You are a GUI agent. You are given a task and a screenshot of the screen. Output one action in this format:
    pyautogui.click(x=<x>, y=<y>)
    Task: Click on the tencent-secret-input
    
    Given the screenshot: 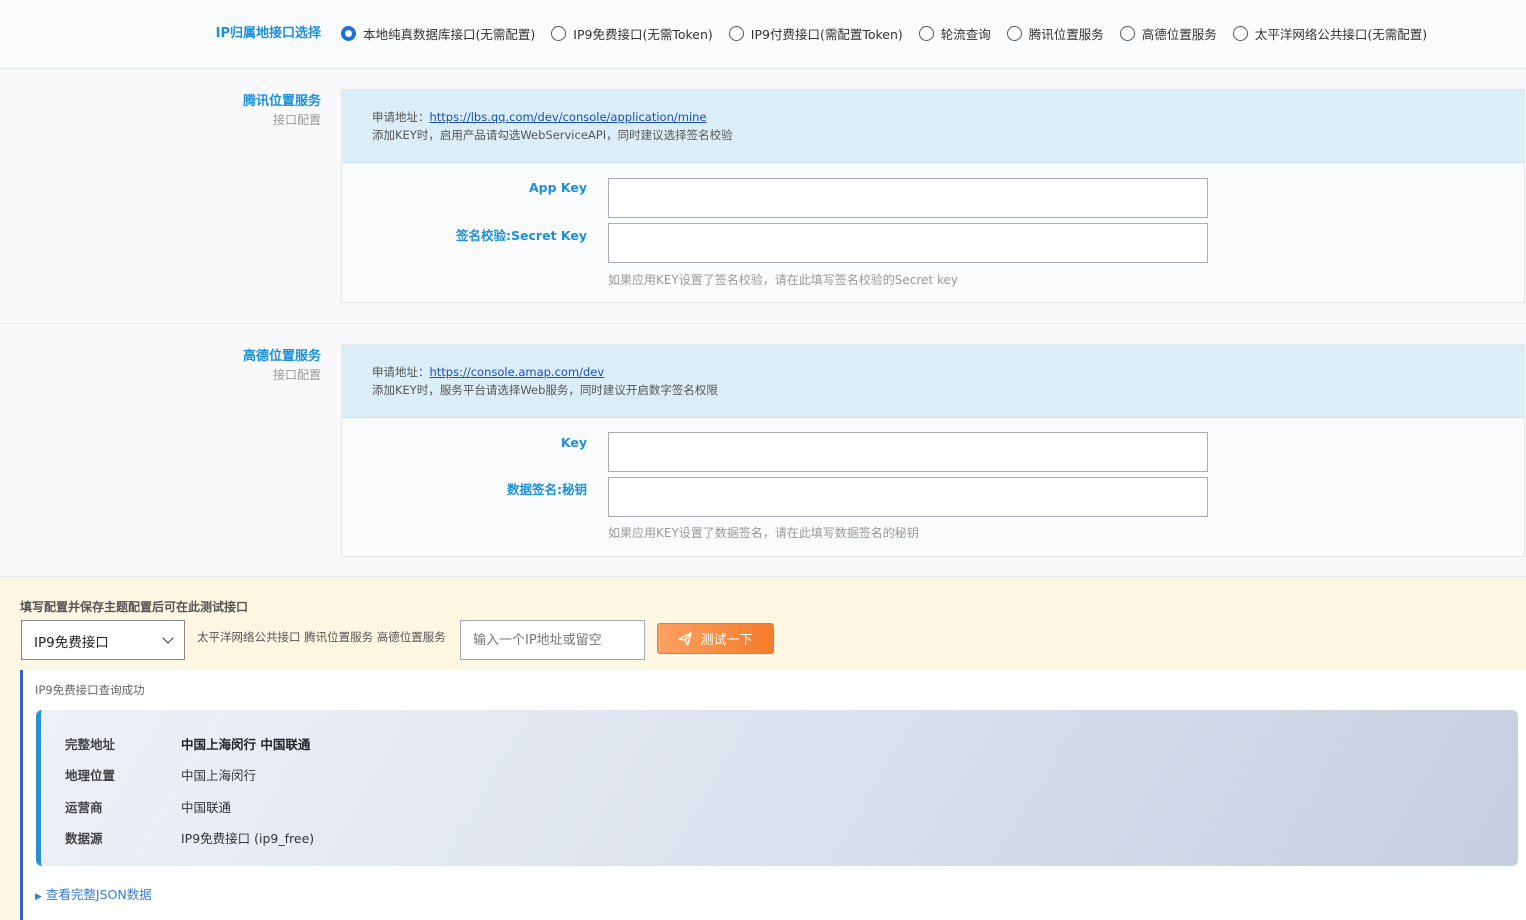 What is the action you would take?
    pyautogui.click(x=908, y=243)
    